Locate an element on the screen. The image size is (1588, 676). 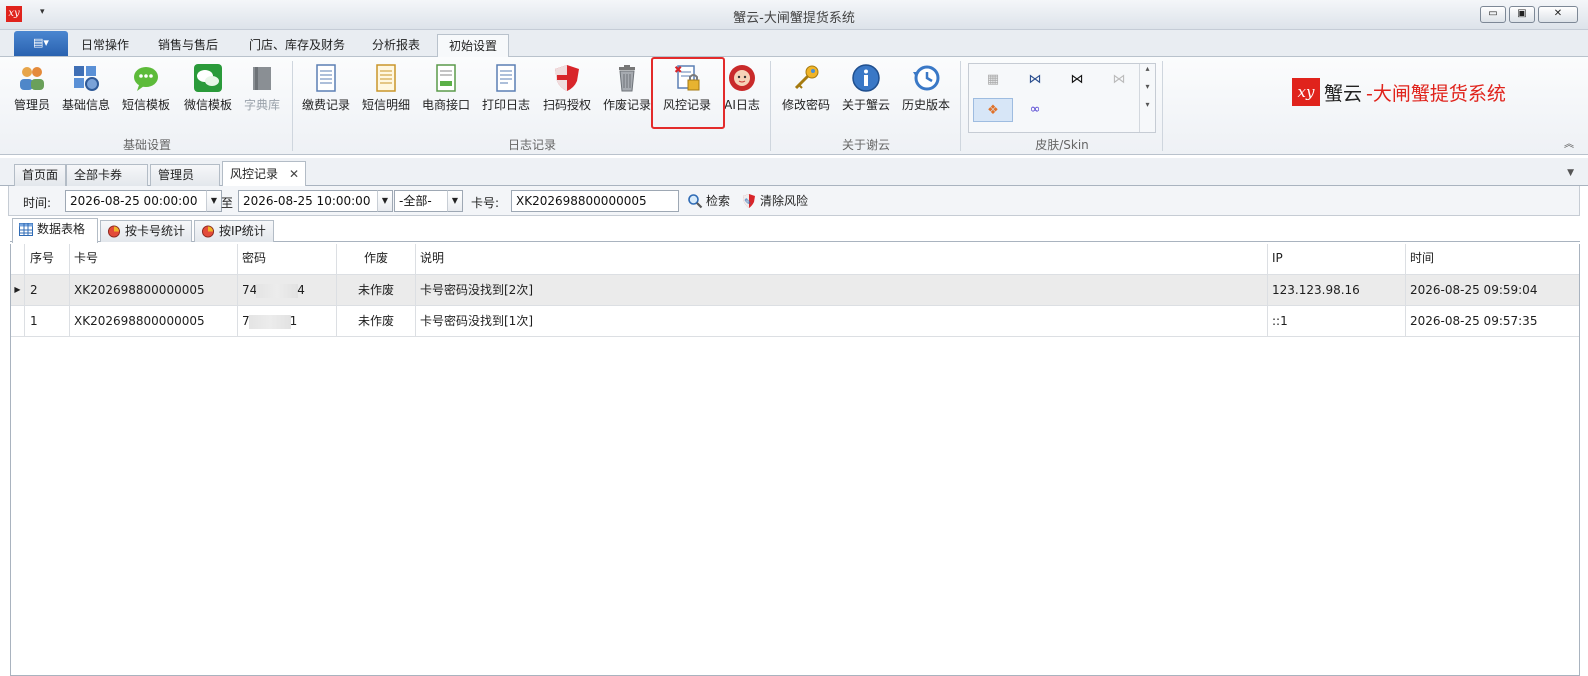
basic-info-label: 基础信息 is located at coordinates (85, 105).